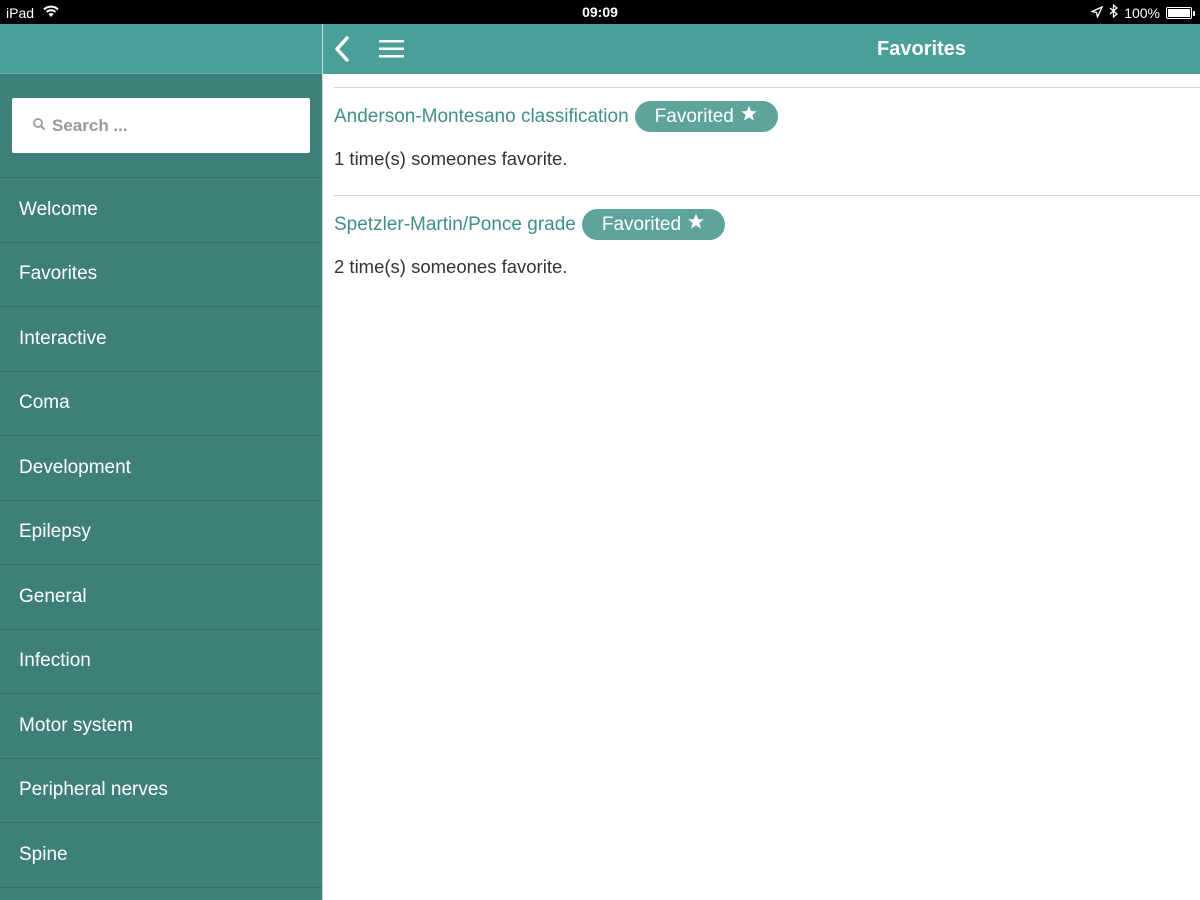 The image size is (1200, 900). What do you see at coordinates (481, 117) in the screenshot?
I see `favorite-link: Anderson-Montesano classification` at bounding box center [481, 117].